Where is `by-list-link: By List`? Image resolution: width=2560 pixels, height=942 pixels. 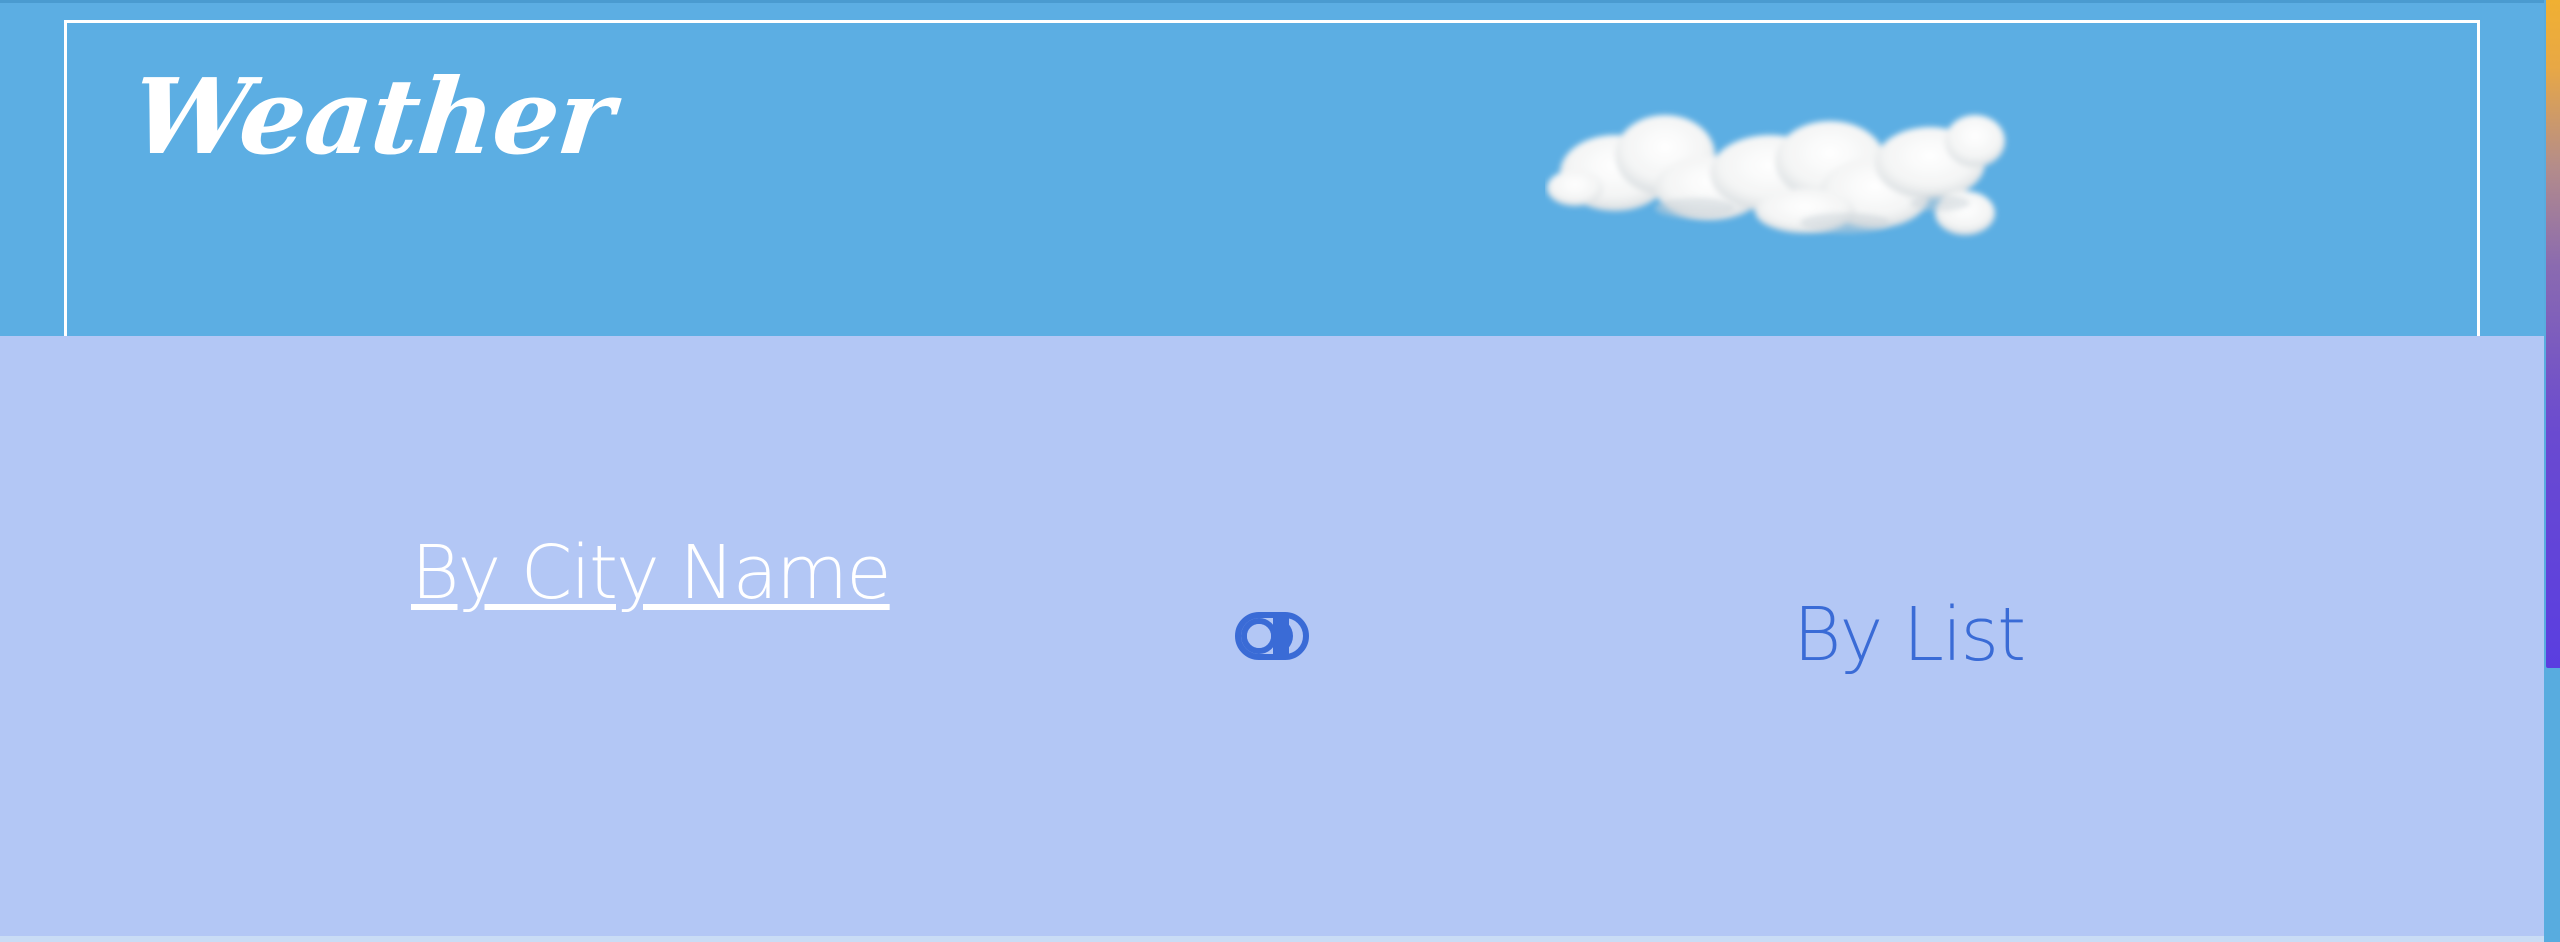 by-list-link: By List is located at coordinates (1909, 635).